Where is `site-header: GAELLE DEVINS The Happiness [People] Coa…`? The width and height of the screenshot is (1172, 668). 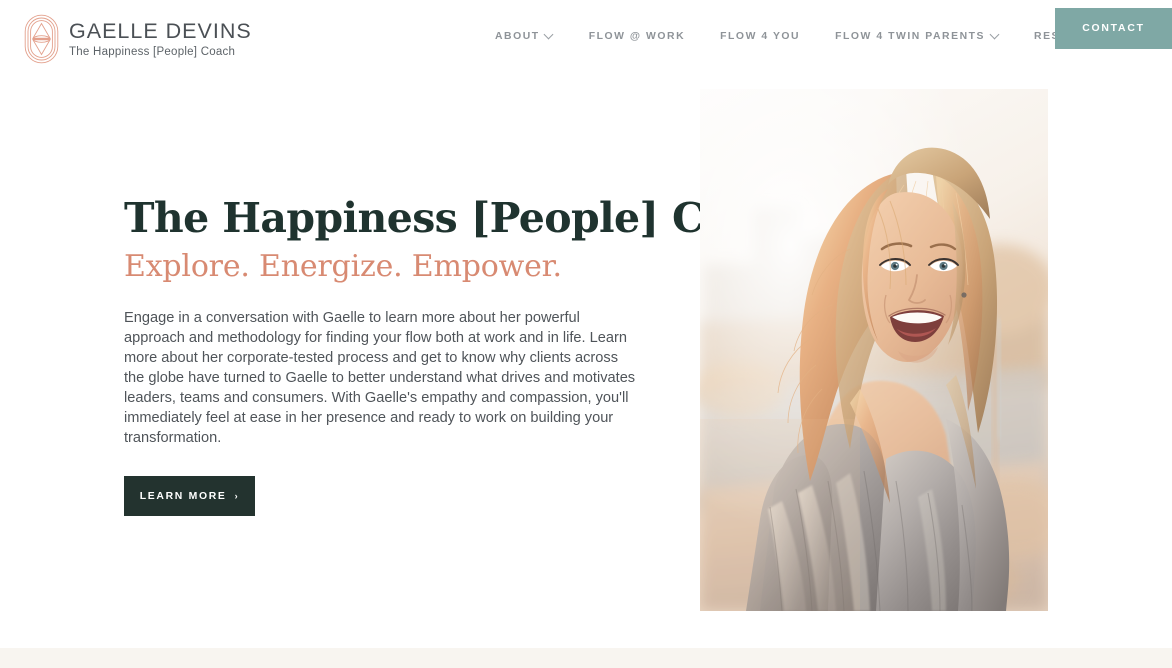 site-header: GAELLE DEVINS The Happiness [People] Coa… is located at coordinates (586, 39).